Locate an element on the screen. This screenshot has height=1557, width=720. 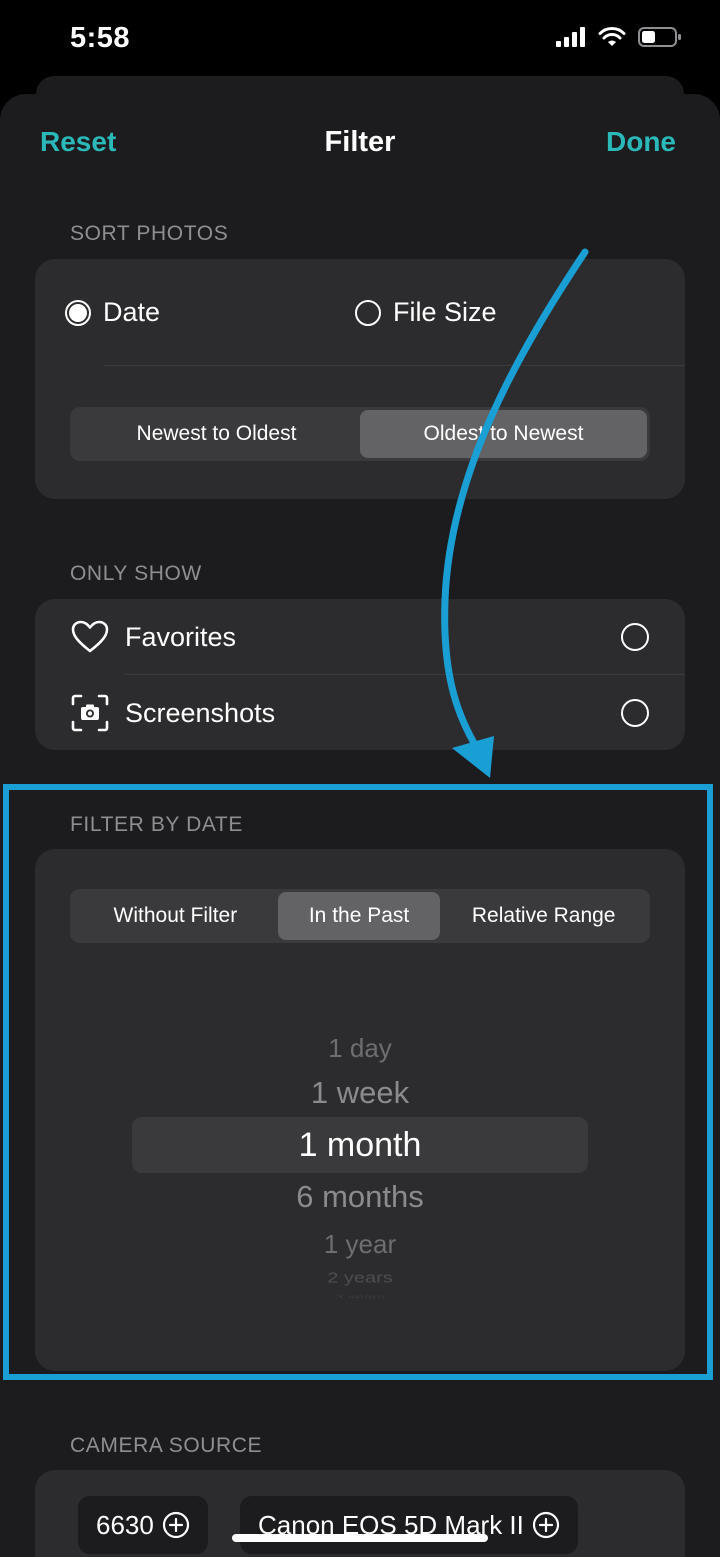
only-show-card: Favorites Screenshots is located at coordinates (360, 674).